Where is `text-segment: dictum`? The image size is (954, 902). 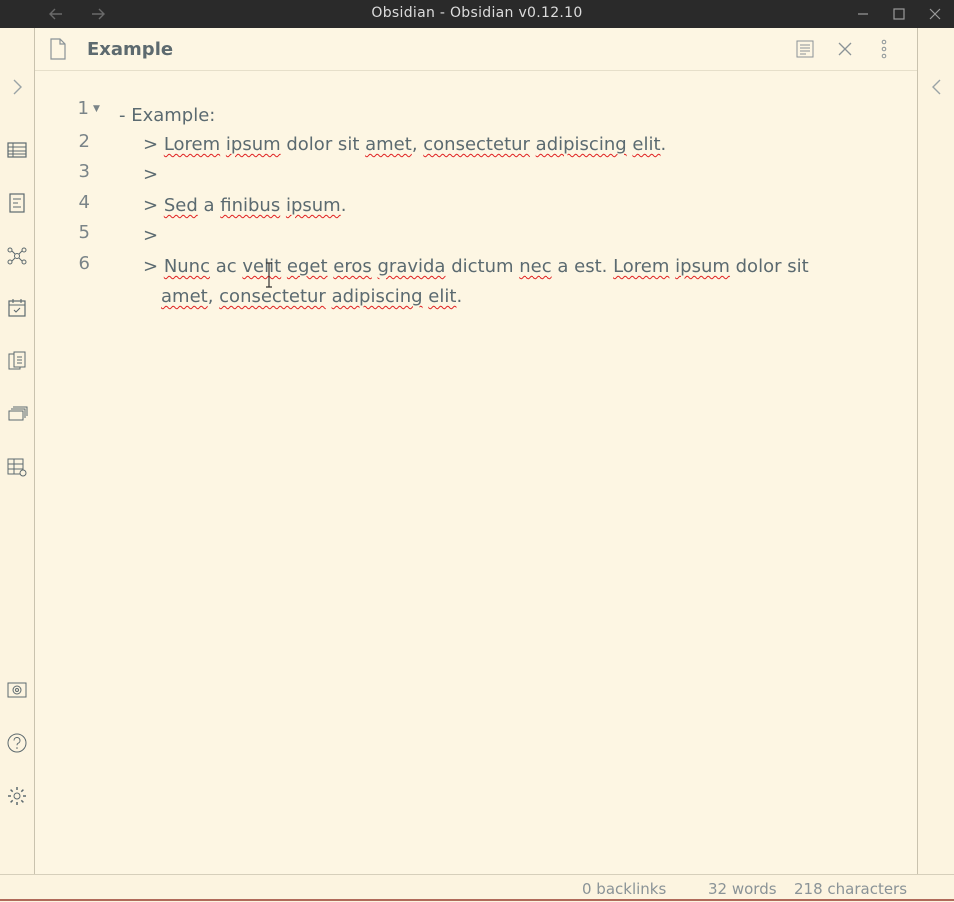 text-segment: dictum is located at coordinates (482, 266).